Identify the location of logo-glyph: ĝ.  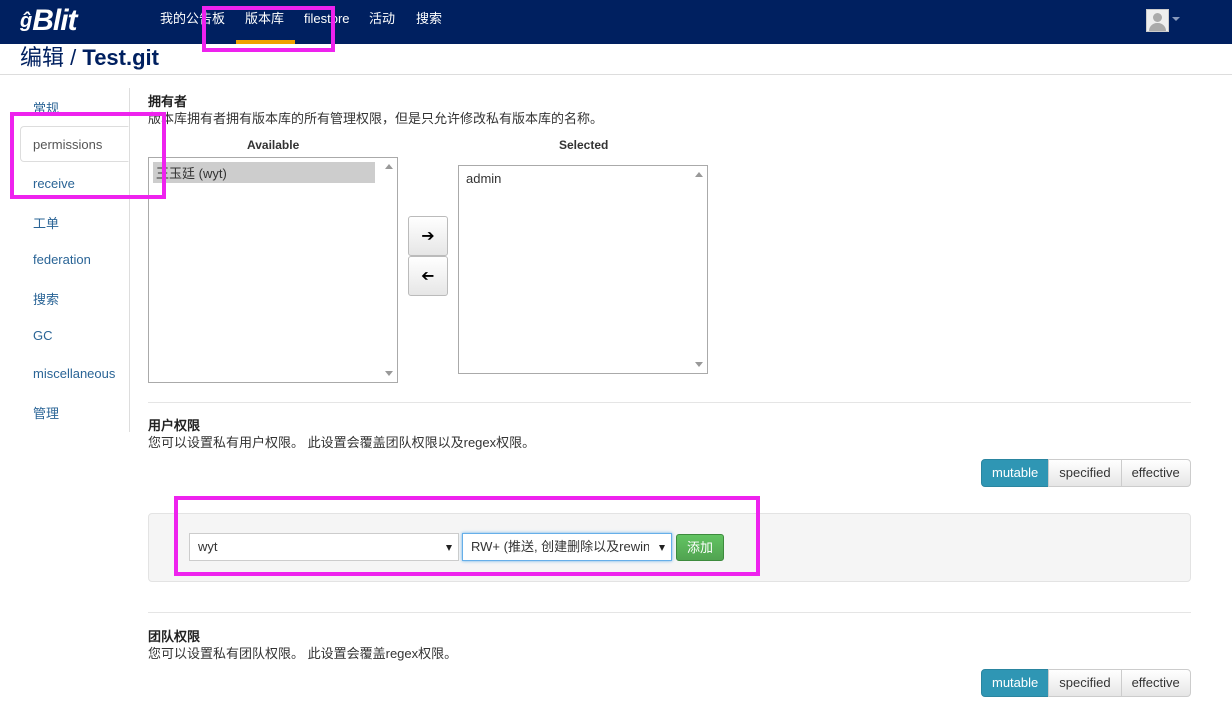
(26, 20).